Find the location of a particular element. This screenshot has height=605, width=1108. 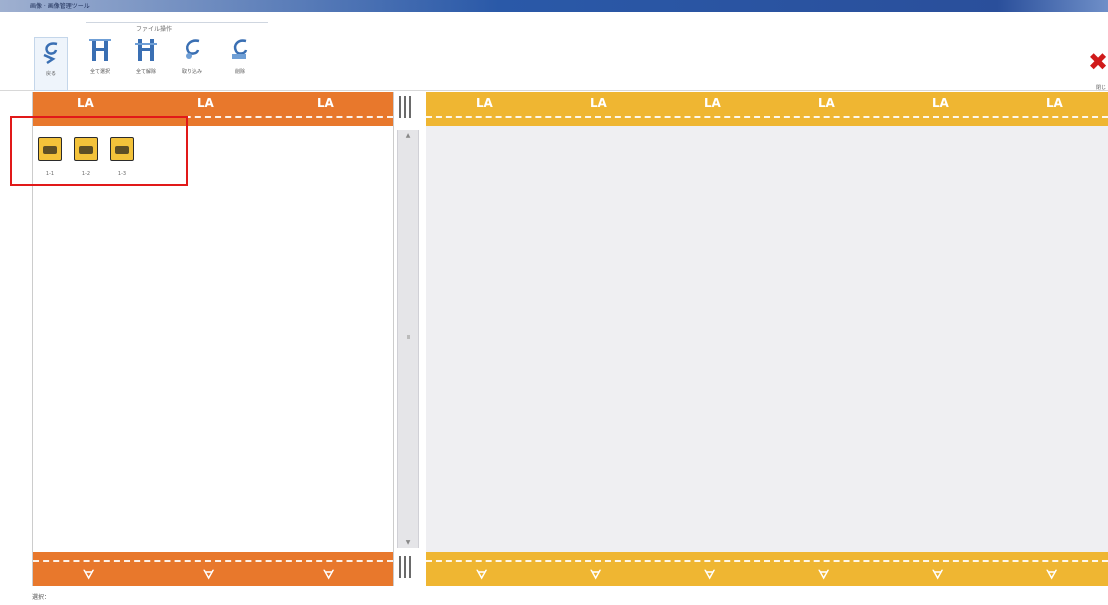

highlight-box is located at coordinates (99, 151).